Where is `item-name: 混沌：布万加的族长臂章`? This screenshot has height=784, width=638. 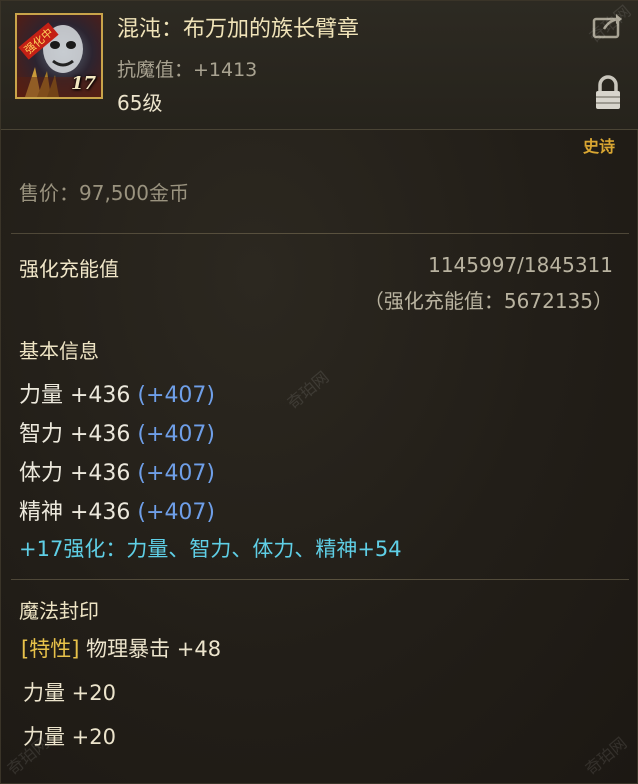
item-name: 混沌：布万加的族长臂章 is located at coordinates (238, 29).